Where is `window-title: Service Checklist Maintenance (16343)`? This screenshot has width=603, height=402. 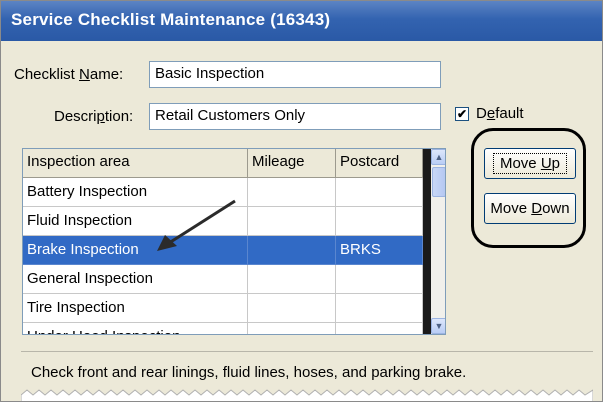 window-title: Service Checklist Maintenance (16343) is located at coordinates (171, 19).